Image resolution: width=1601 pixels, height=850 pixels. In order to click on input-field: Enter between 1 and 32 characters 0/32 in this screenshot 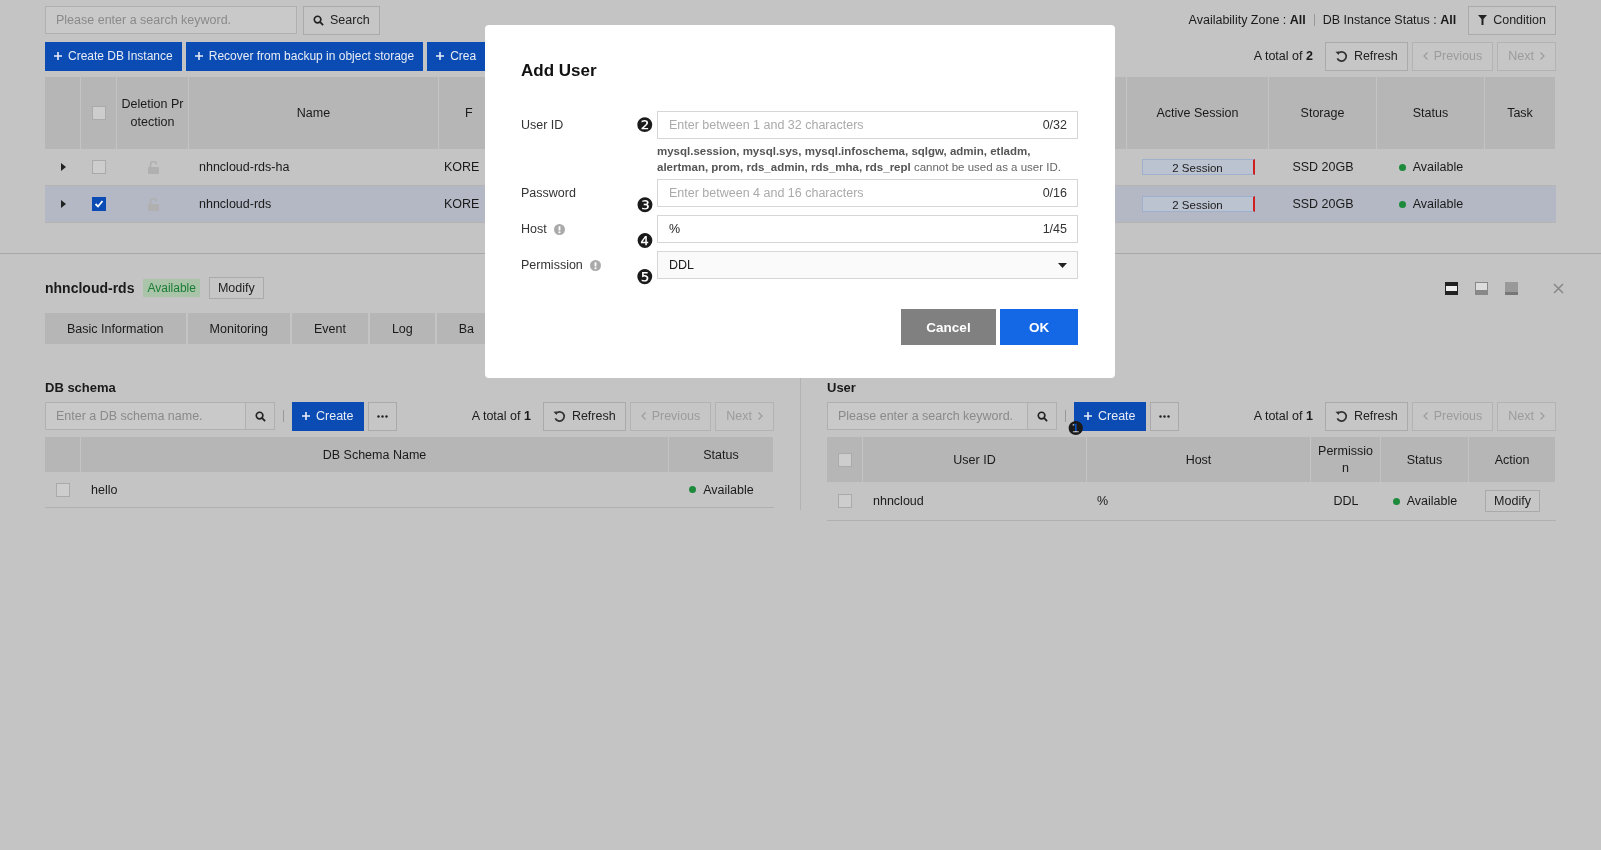, I will do `click(867, 125)`.